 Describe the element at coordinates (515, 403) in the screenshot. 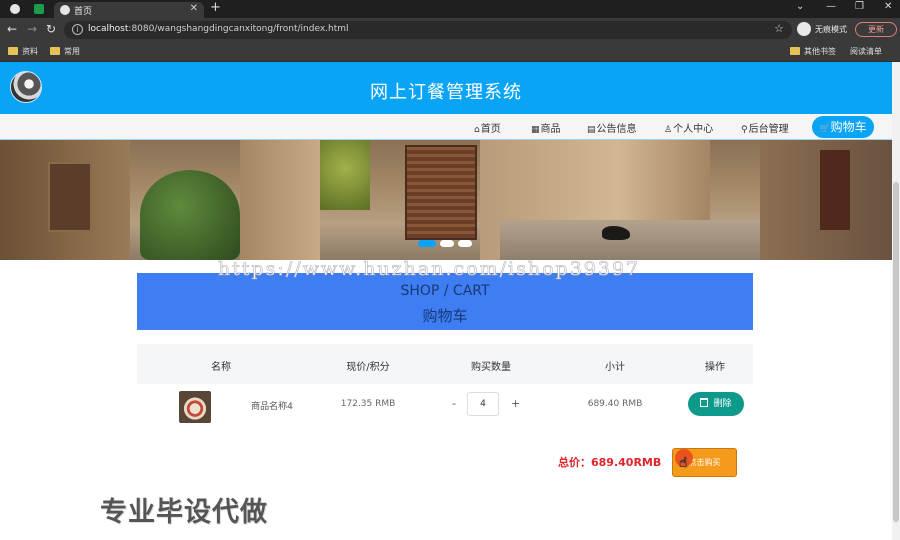

I see `quantity-increase-button: +` at that location.